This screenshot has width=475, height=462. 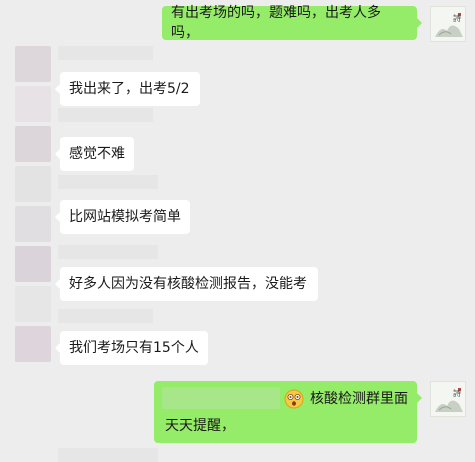 I want to click on message-text: 我出来了，出考5/2, so click(x=129, y=89).